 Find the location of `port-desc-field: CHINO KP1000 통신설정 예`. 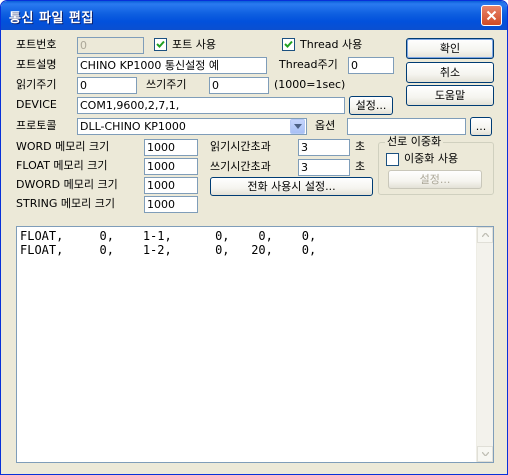

port-desc-field: CHINO KP1000 통신설정 예 is located at coordinates (172, 65).